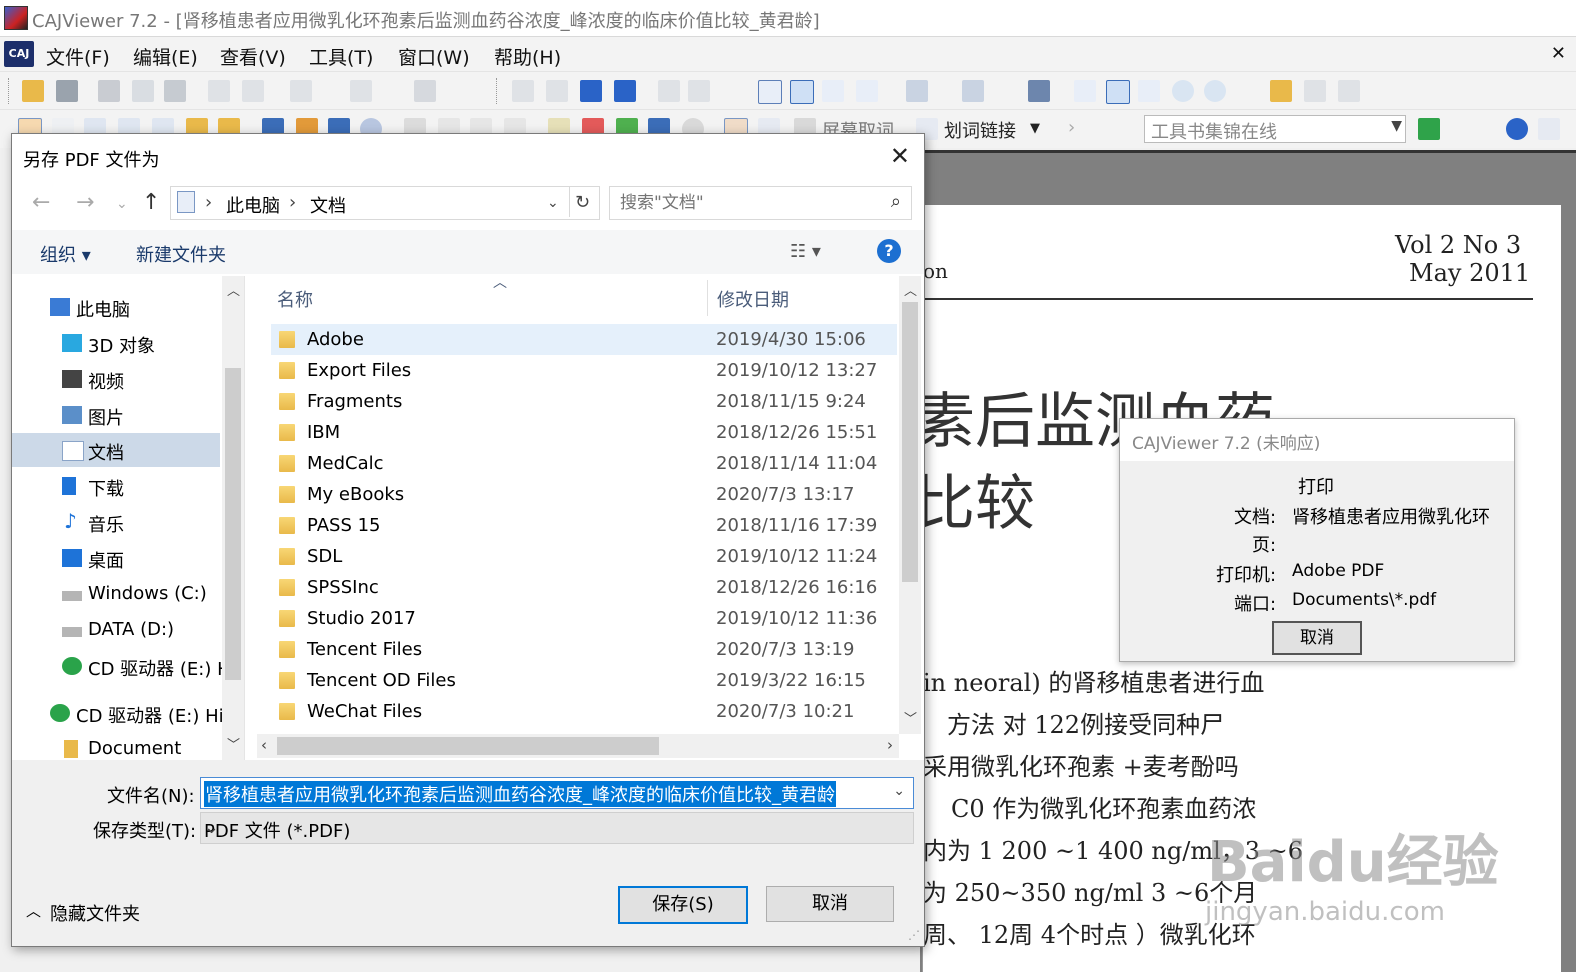 The width and height of the screenshot is (1576, 972). Describe the element at coordinates (557, 828) in the screenshot. I see `filetype-select: PDF 文件 (*.PDF) ⌄` at that location.